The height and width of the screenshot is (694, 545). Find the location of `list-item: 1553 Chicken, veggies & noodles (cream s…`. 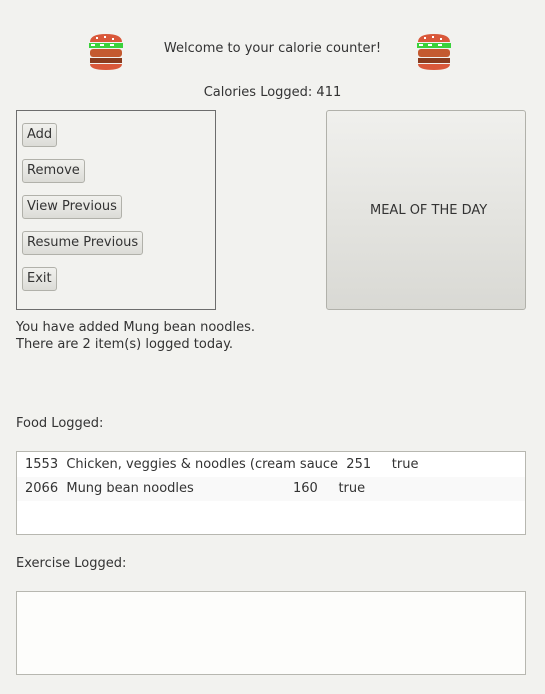

list-item: 1553 Chicken, veggies & noodles (cream s… is located at coordinates (271, 465).